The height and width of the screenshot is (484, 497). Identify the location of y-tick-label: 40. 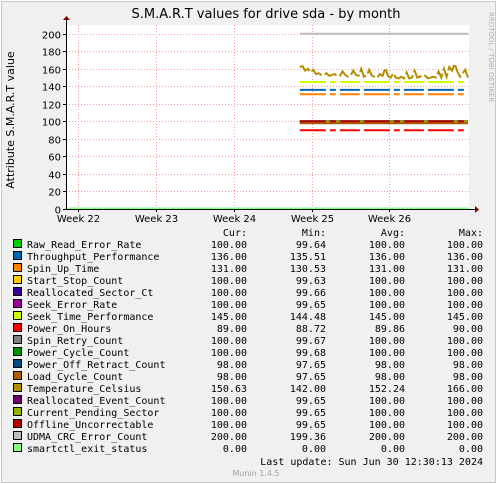
(54, 176).